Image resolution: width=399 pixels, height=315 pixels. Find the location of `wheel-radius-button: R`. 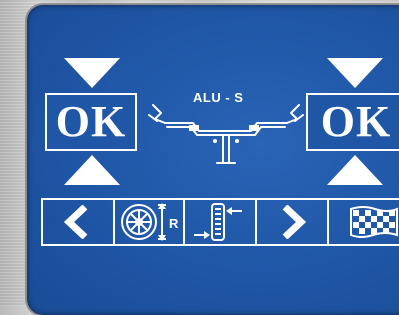

wheel-radius-button: R is located at coordinates (150, 222).